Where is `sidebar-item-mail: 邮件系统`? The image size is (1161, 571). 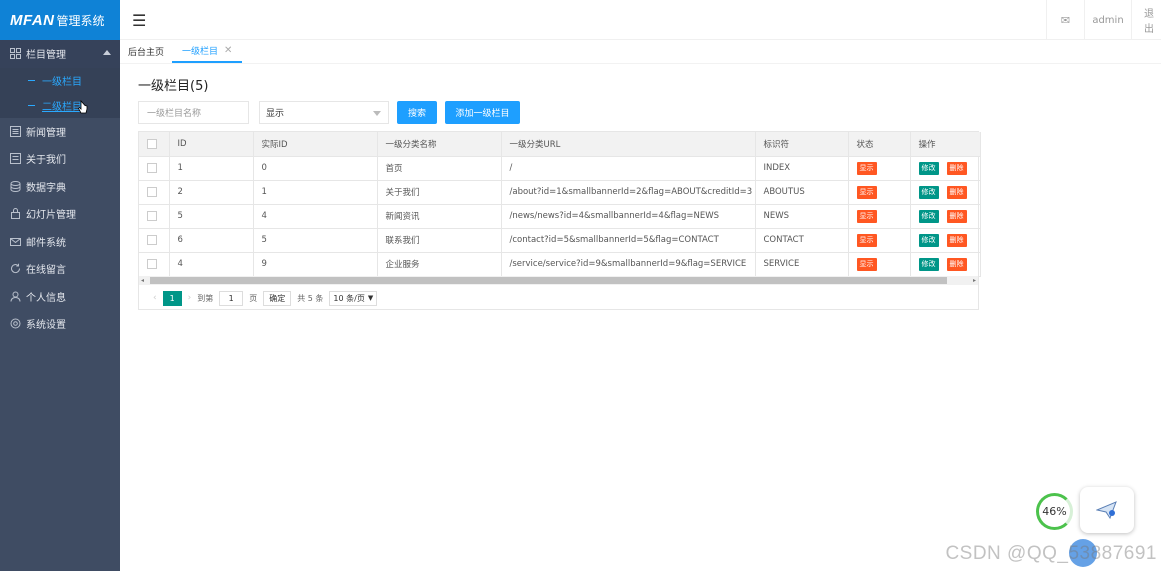
sidebar-item-mail: 邮件系统 is located at coordinates (60, 242).